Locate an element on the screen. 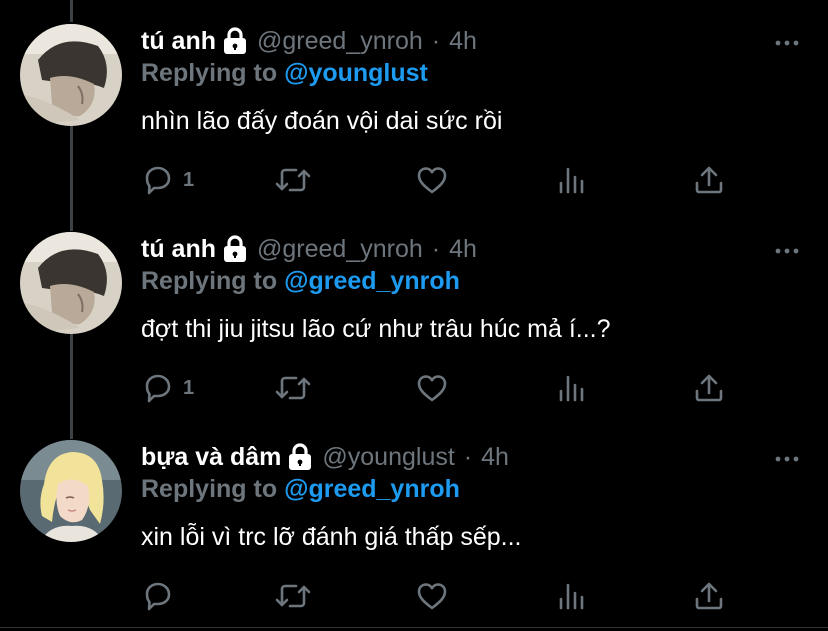 This screenshot has height=631, width=828. reply-target-link: @younglust is located at coordinates (356, 73).